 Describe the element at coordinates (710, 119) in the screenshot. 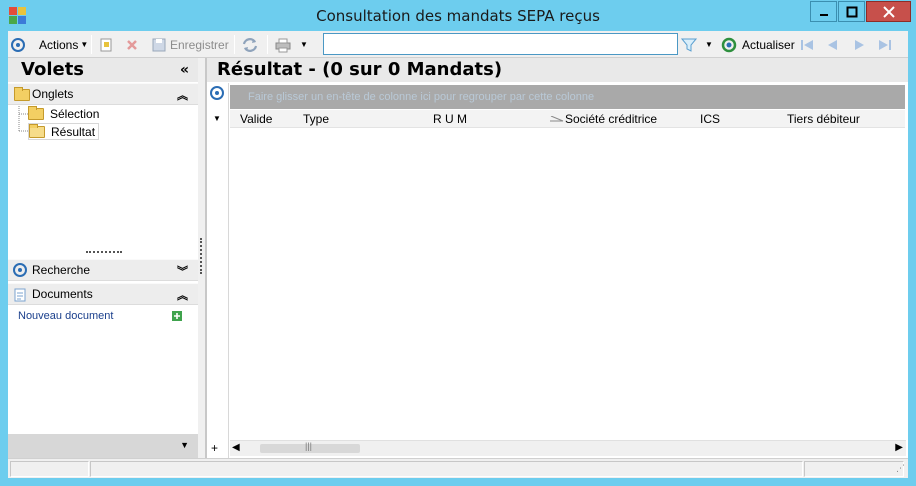

I see `column-header-ics: ICS` at that location.